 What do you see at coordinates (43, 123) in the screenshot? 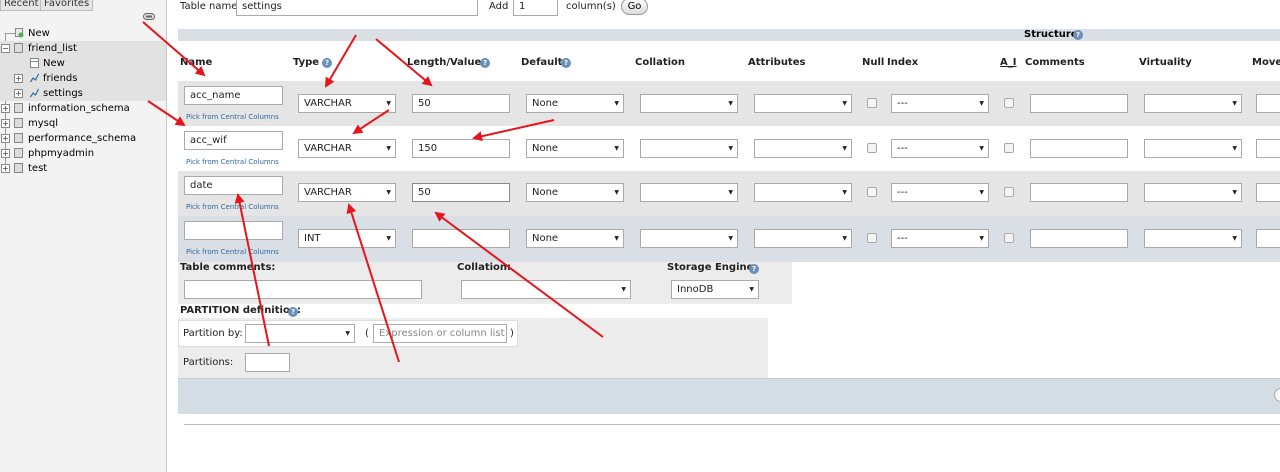
I see `tree-label: mysql` at bounding box center [43, 123].